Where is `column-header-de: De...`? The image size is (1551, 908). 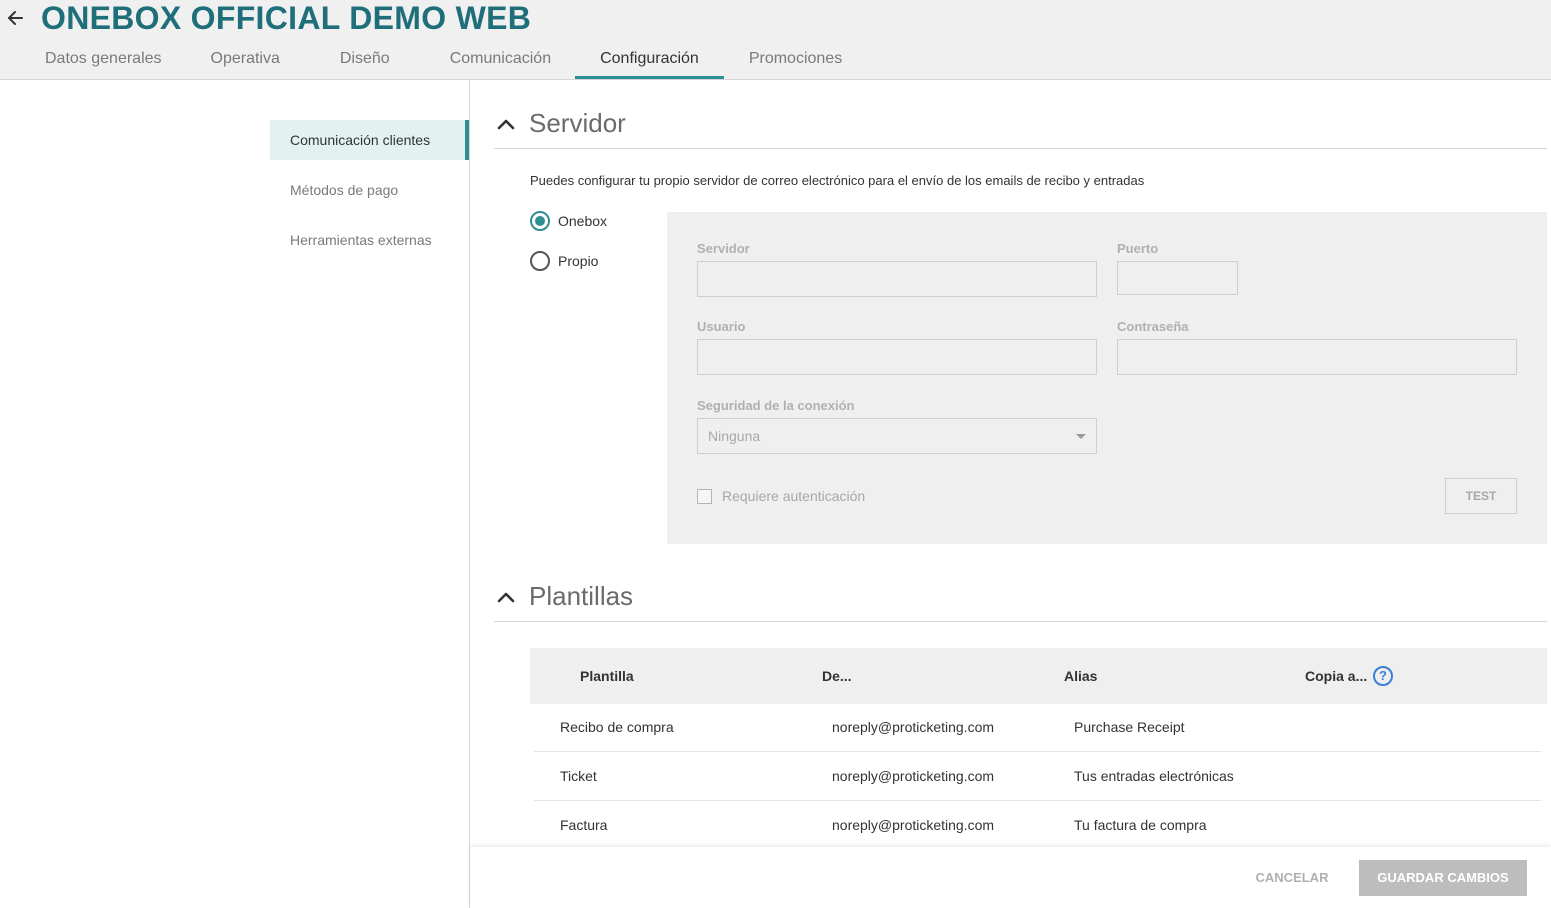 column-header-de: De... is located at coordinates (837, 676).